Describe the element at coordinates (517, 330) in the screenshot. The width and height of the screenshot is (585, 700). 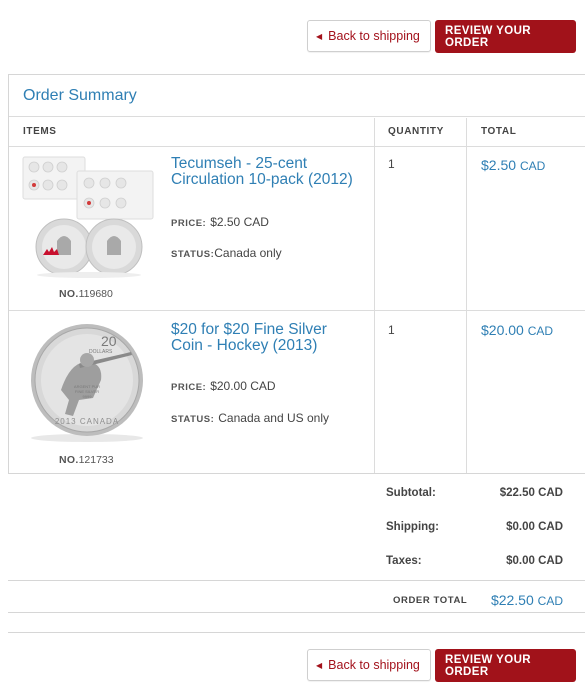
I see `item-total: $20.00 CAD` at that location.